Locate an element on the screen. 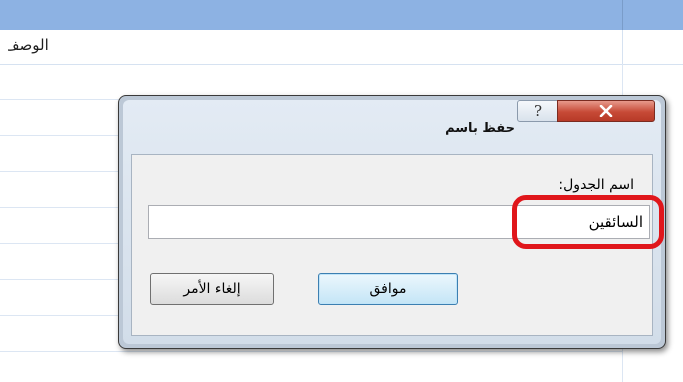 This screenshot has height=382, width=683. close-button is located at coordinates (606, 111).